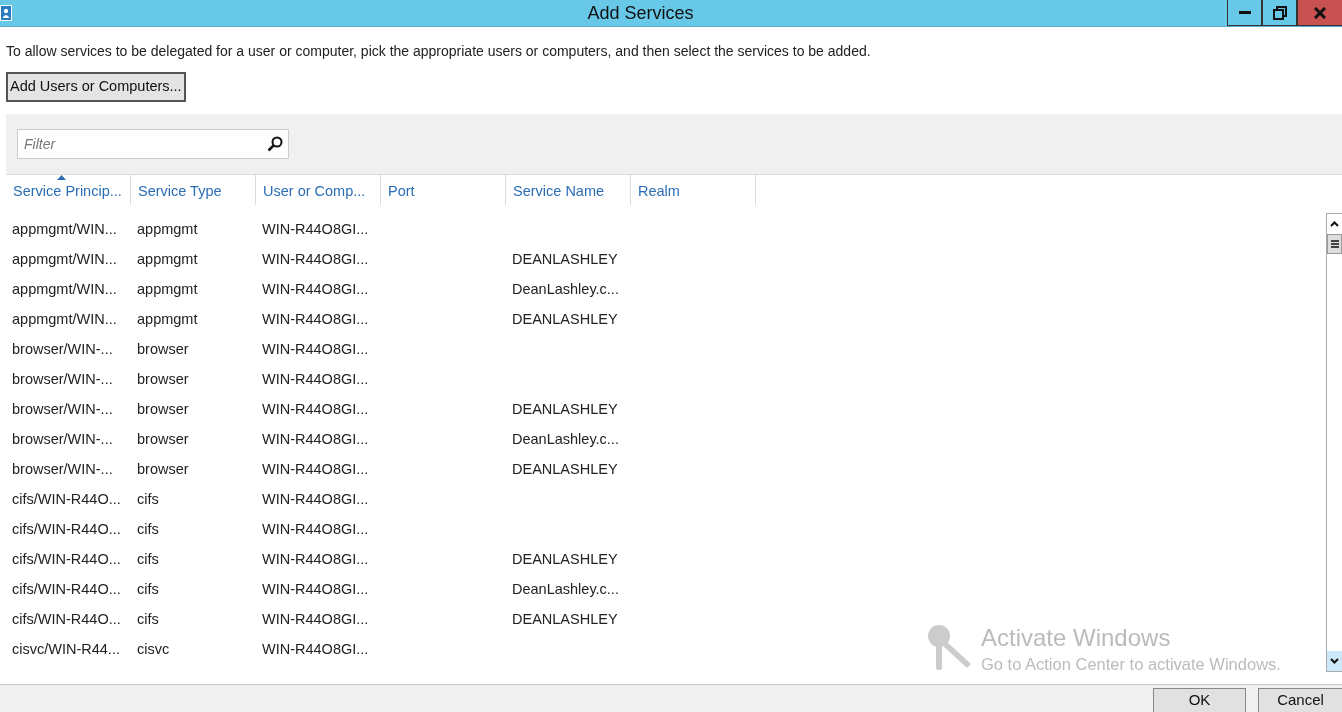  I want to click on filter-field: Filter, so click(153, 143).